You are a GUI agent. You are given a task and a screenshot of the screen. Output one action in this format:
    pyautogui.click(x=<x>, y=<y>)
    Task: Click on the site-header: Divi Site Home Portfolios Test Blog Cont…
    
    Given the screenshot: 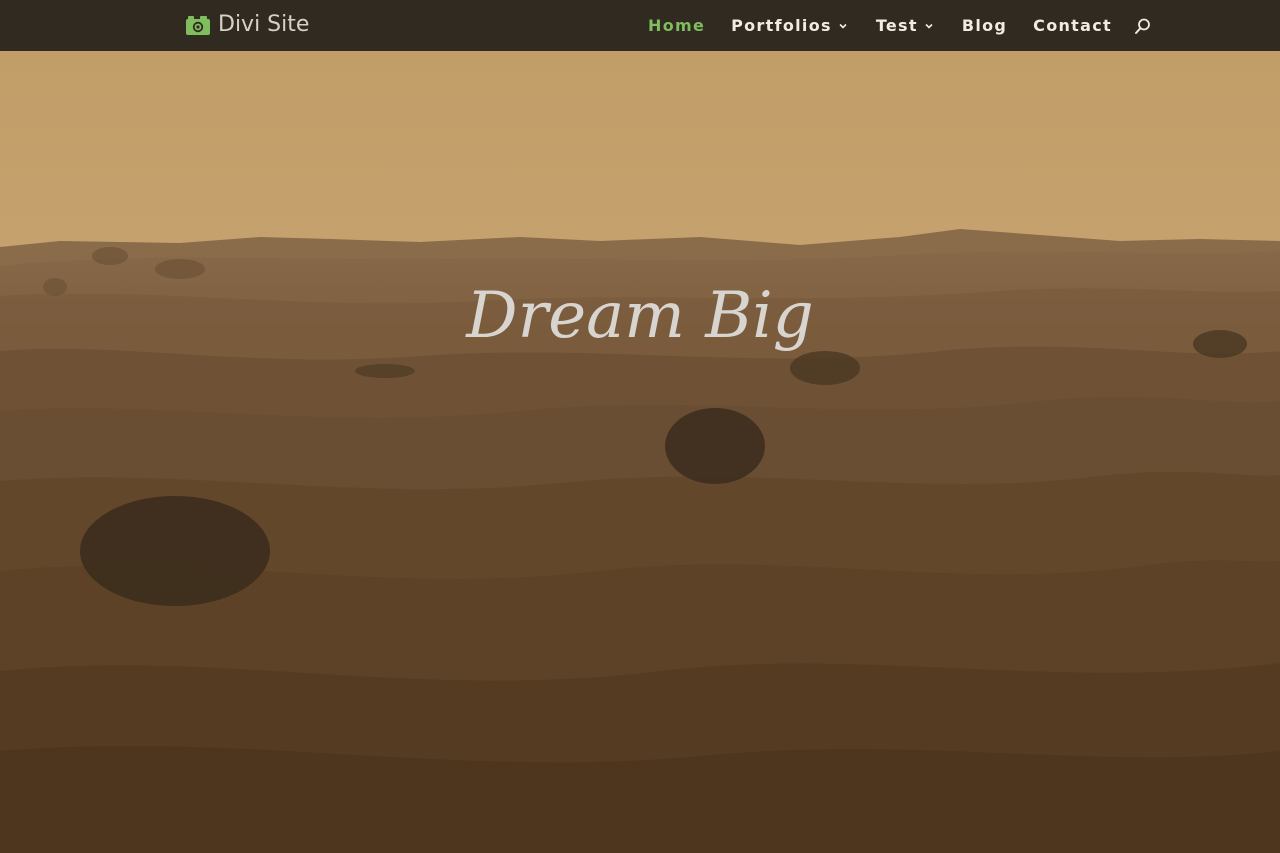 What is the action you would take?
    pyautogui.click(x=640, y=25)
    